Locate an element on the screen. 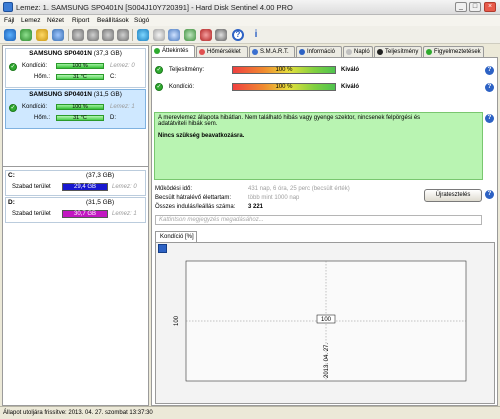 This screenshot has width=500, height=419. menu-disk: Lemez is located at coordinates (31, 20).